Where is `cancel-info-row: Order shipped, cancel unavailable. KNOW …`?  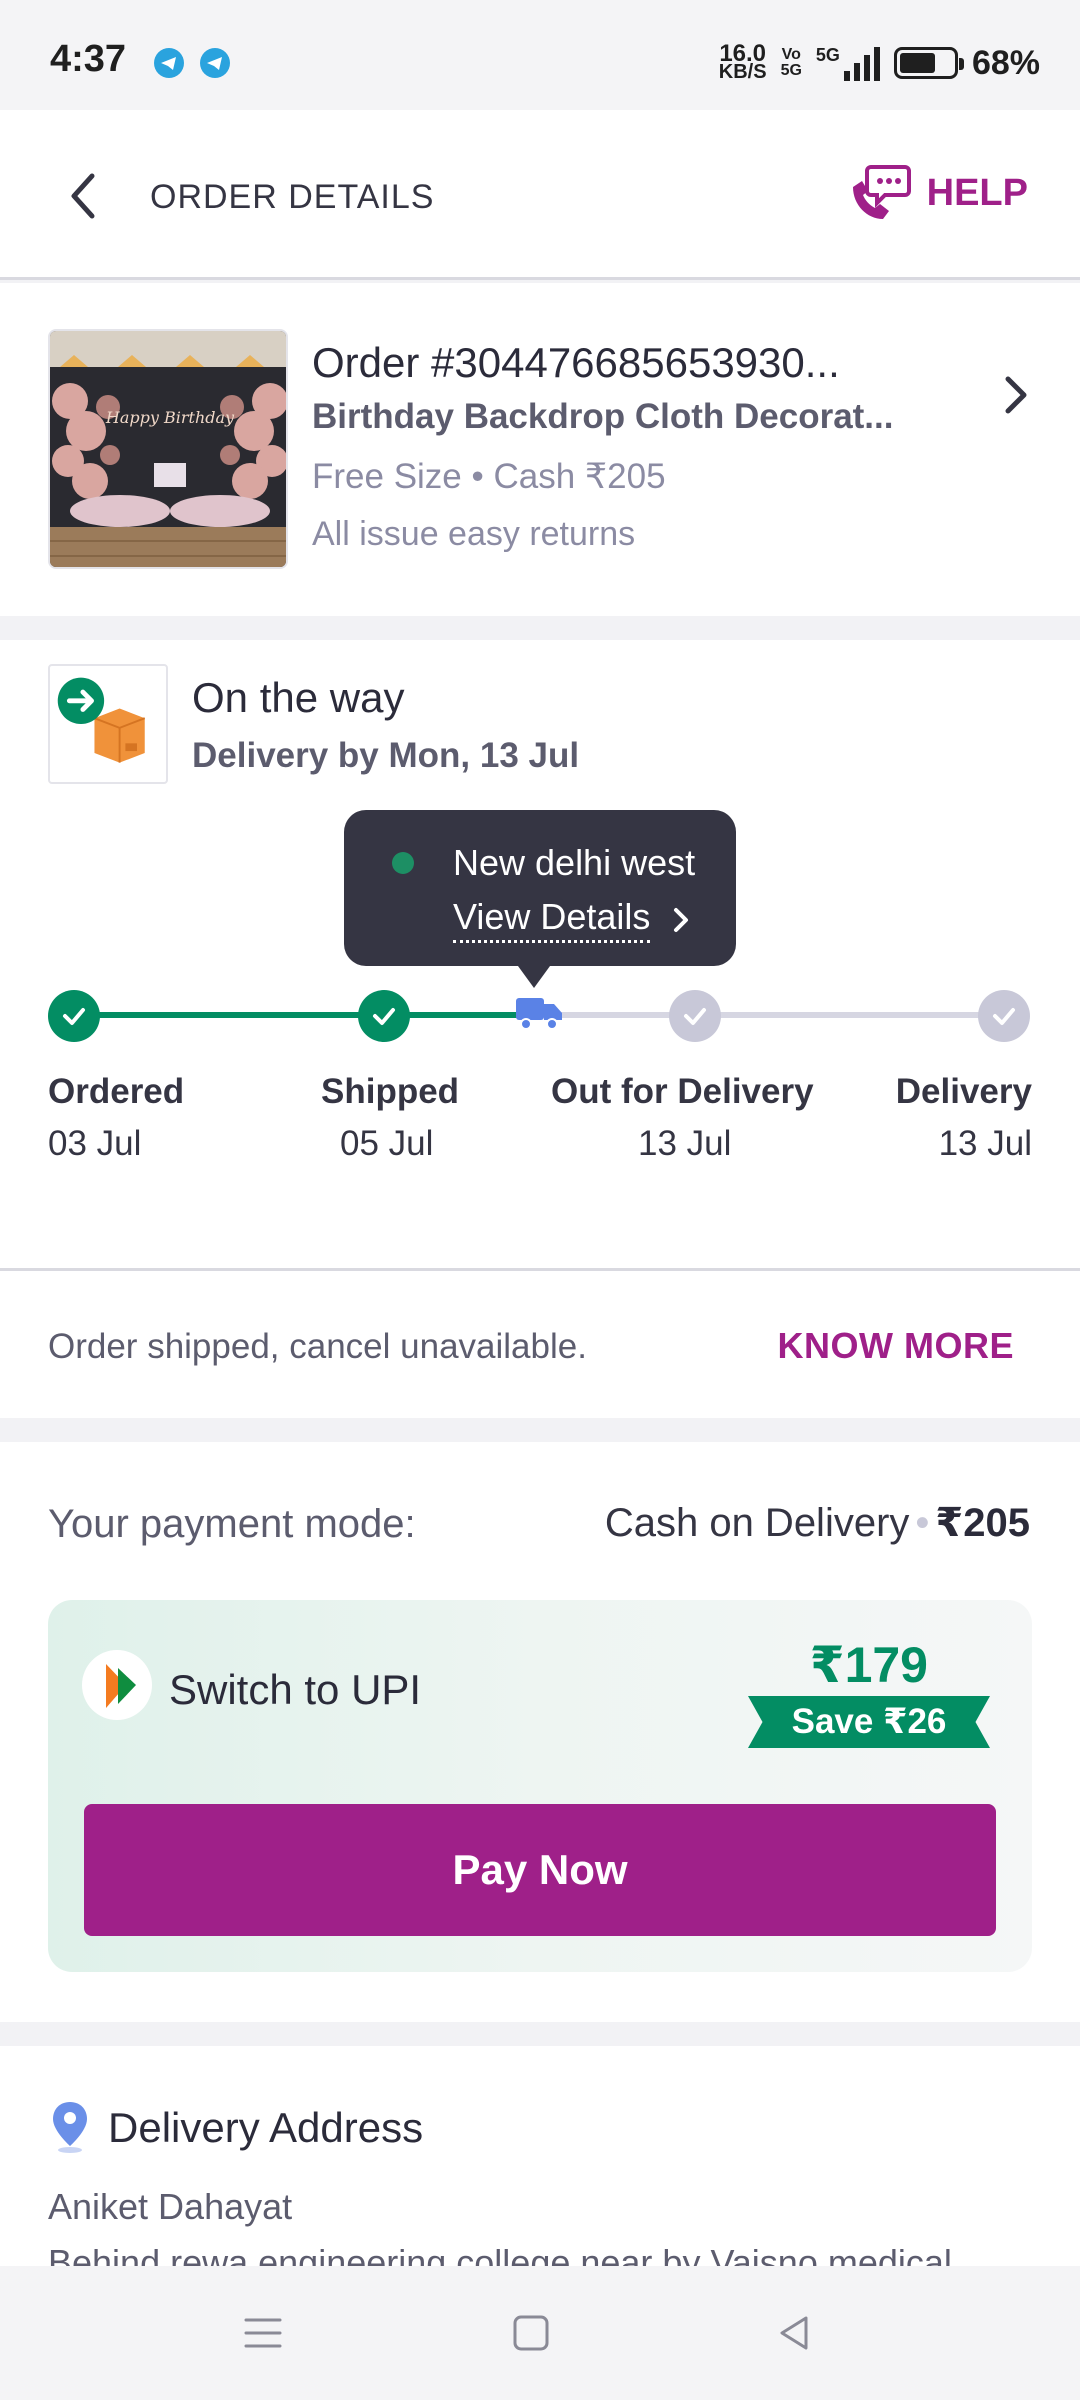
cancel-info-row: Order shipped, cancel unavailable. KNOW … is located at coordinates (540, 1343).